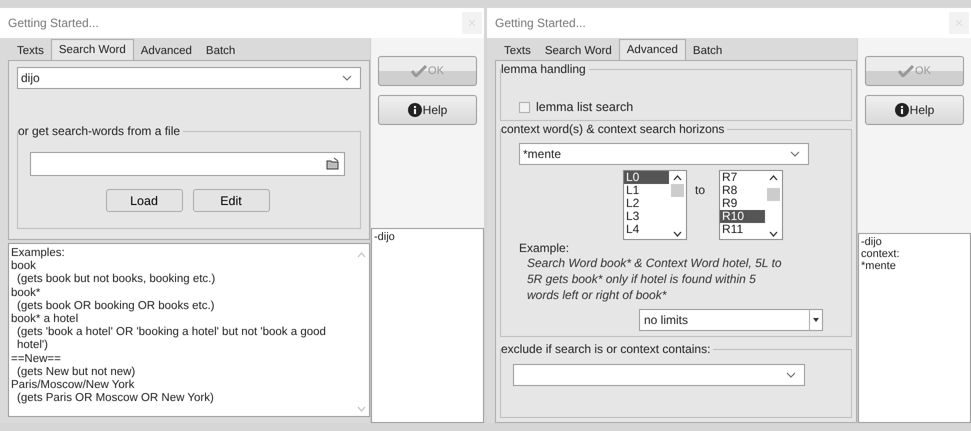 The image size is (971, 431). Describe the element at coordinates (614, 129) in the screenshot. I see `group-legend: context word(s) & context search horizons` at that location.